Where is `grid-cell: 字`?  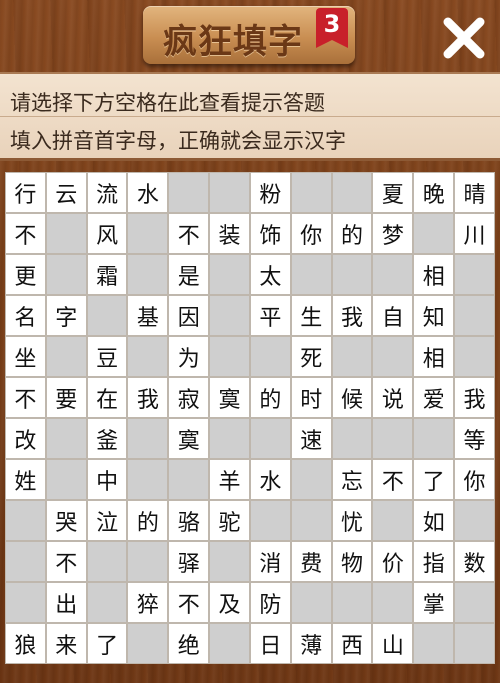 grid-cell: 字 is located at coordinates (66, 315).